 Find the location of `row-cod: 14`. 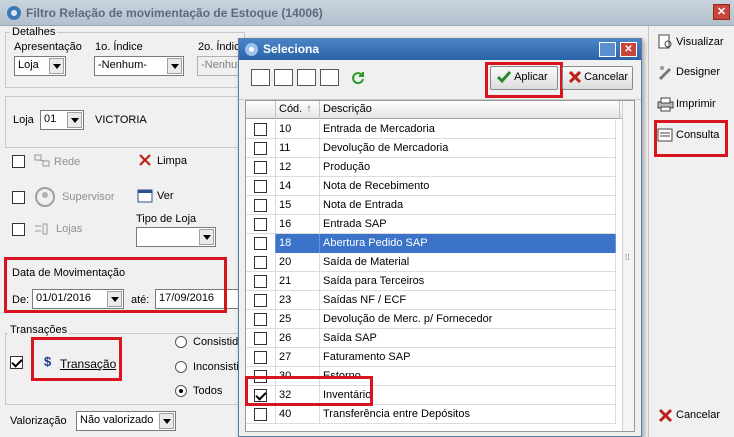

row-cod: 14 is located at coordinates (298, 186).